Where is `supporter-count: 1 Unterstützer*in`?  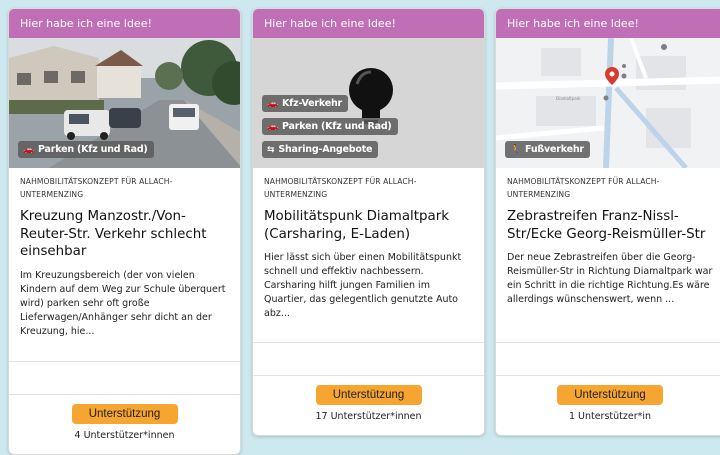 supporter-count: 1 Unterstützer*in is located at coordinates (610, 416).